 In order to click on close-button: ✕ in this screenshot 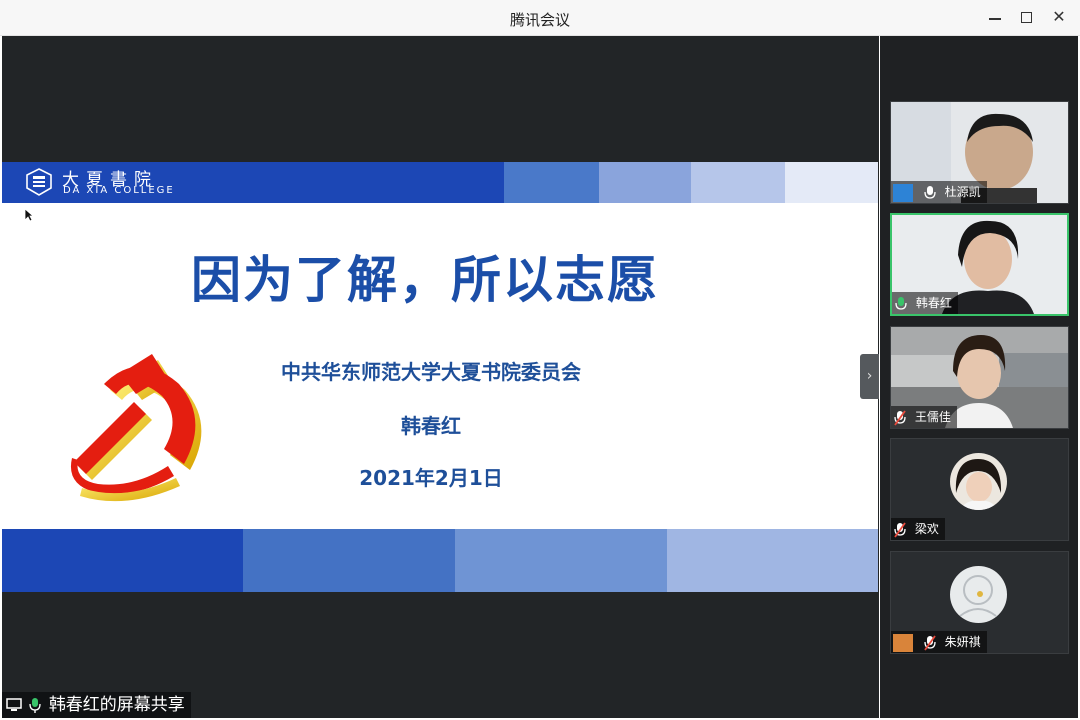, I will do `click(1059, 17)`.